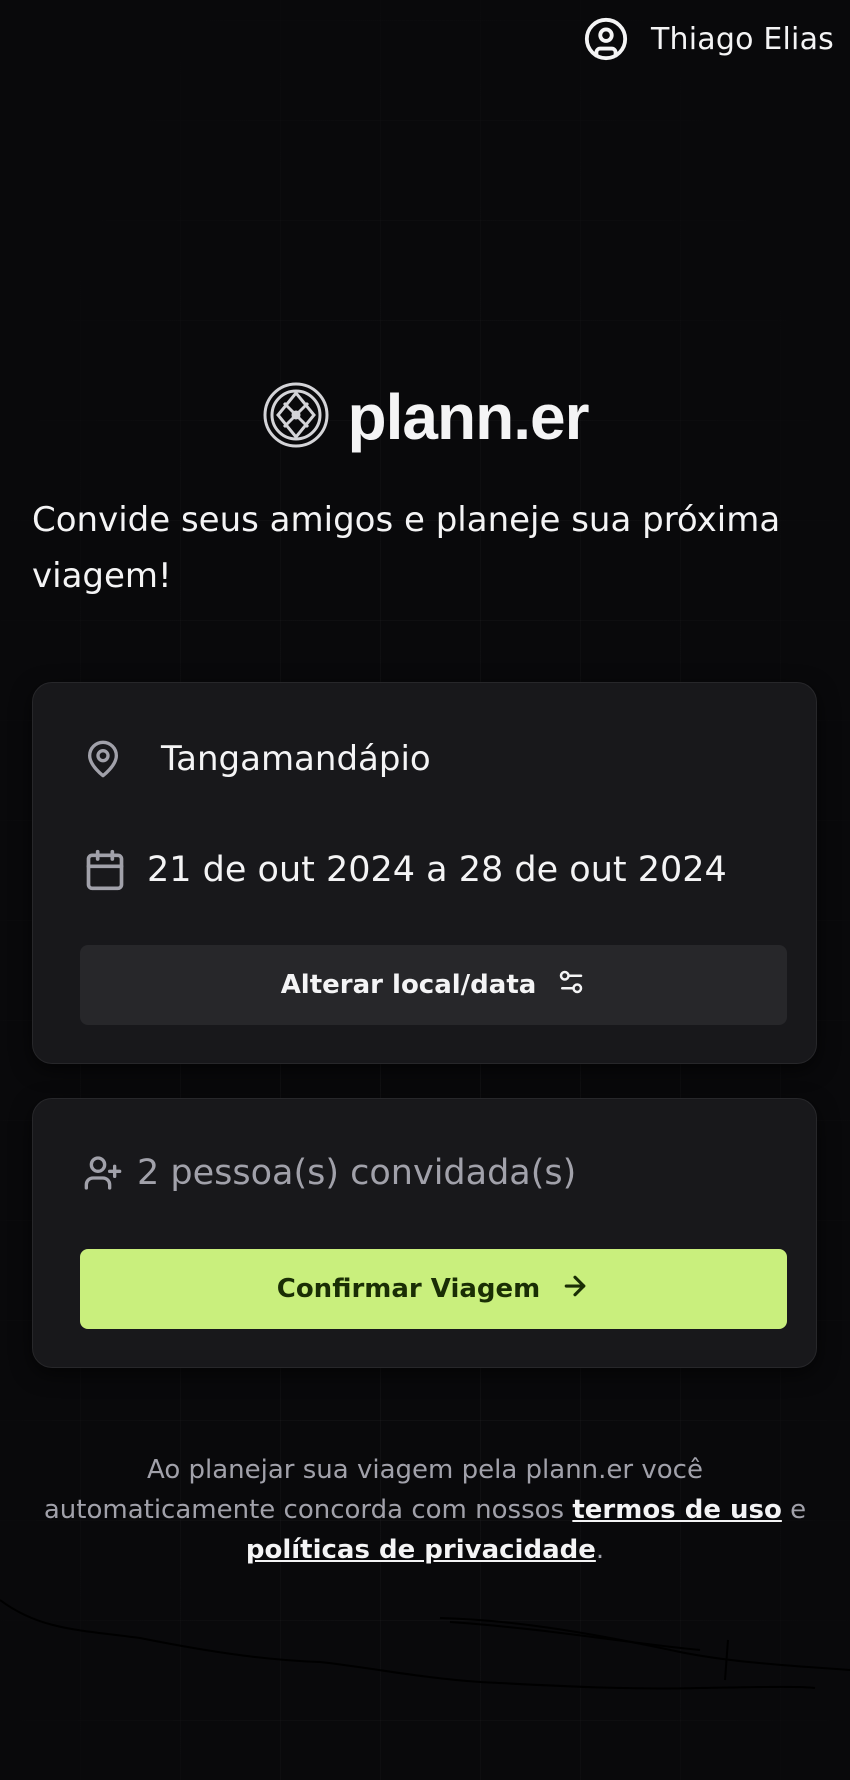 This screenshot has height=1780, width=850. Describe the element at coordinates (794, 1510) in the screenshot. I see `terms-connector: e` at that location.